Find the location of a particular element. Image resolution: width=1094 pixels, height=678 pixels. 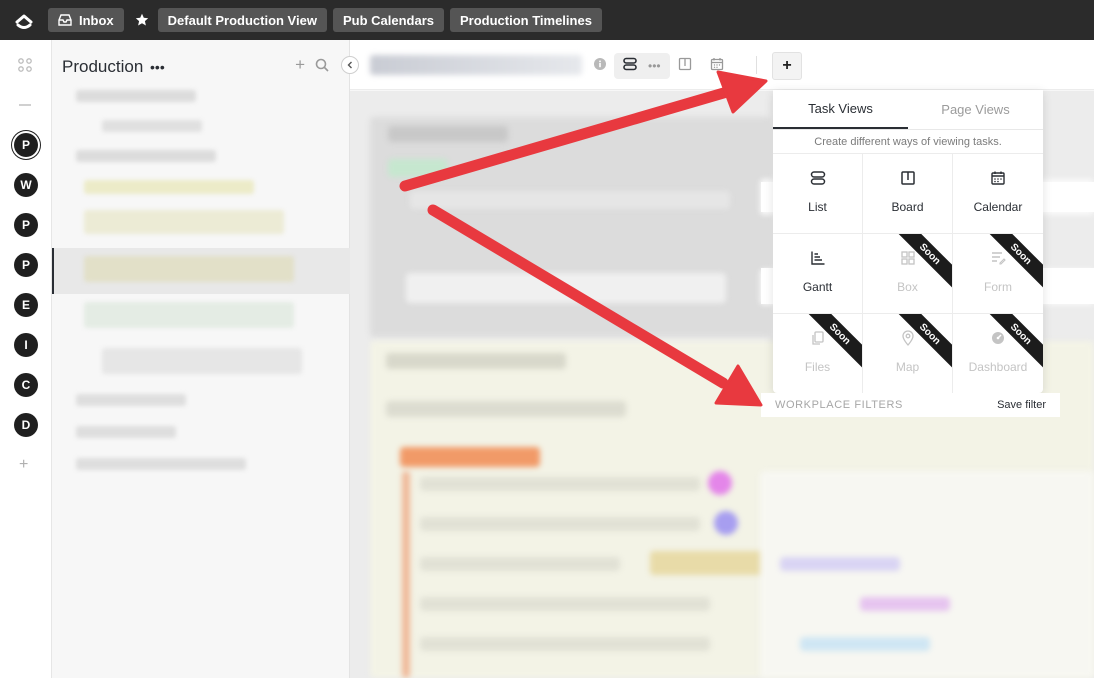

add-view-button: + is located at coordinates (787, 66).